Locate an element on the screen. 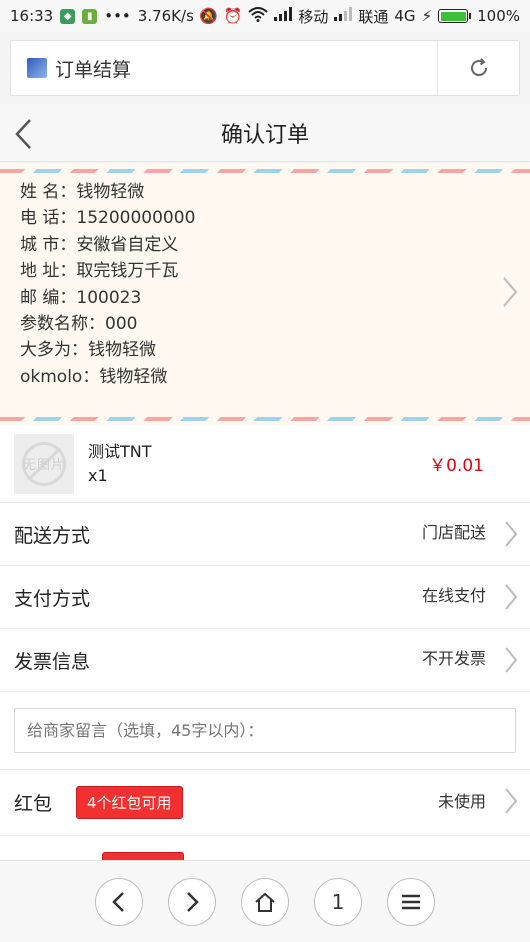  delivery-method-value: 门店配送 is located at coordinates (453, 532).